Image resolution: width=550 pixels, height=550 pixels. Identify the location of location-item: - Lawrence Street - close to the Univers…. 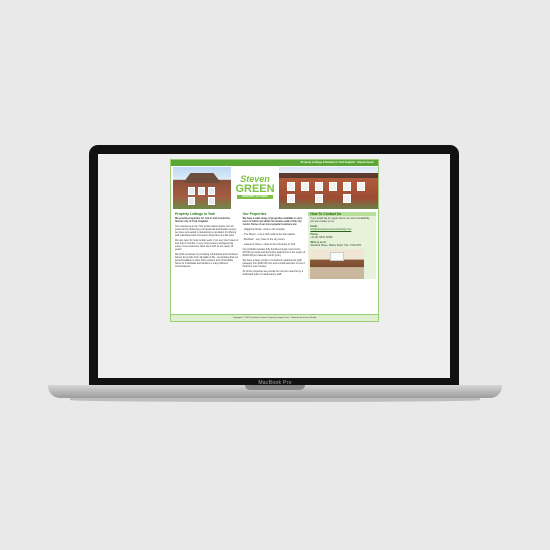
(269, 244).